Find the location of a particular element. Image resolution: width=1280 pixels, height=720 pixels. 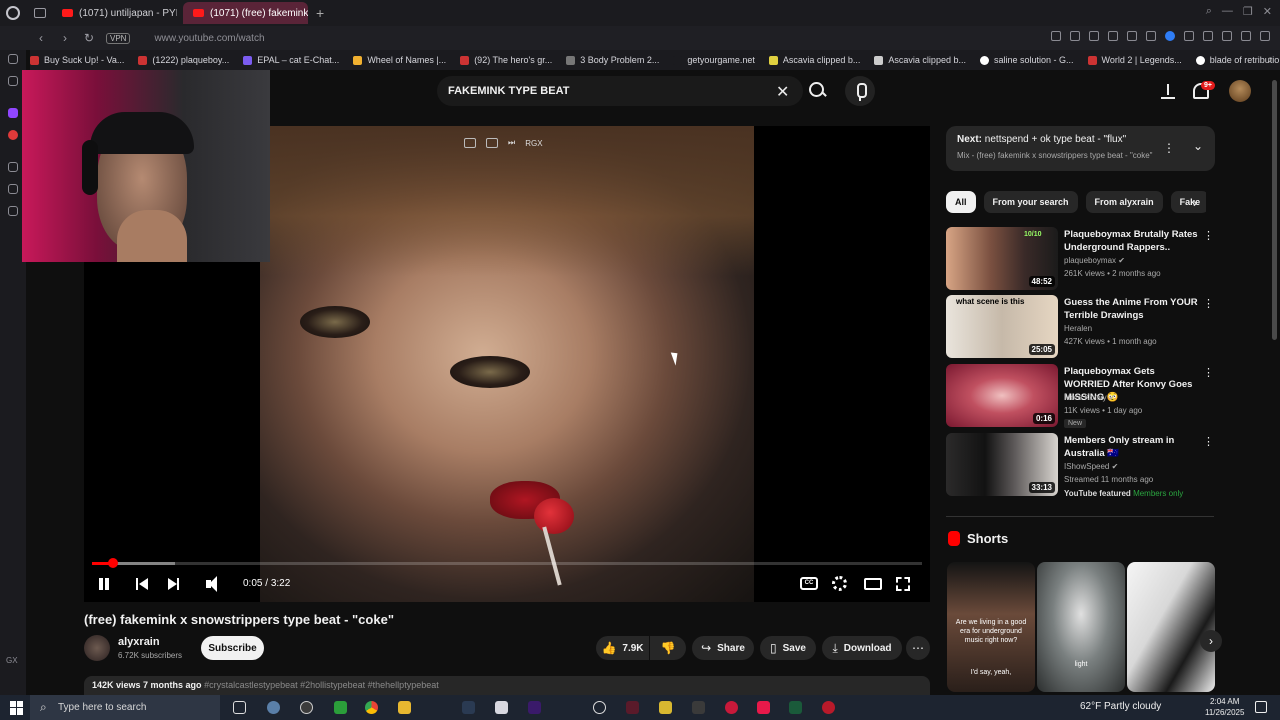

new-tab-button: + is located at coordinates (320, 13).